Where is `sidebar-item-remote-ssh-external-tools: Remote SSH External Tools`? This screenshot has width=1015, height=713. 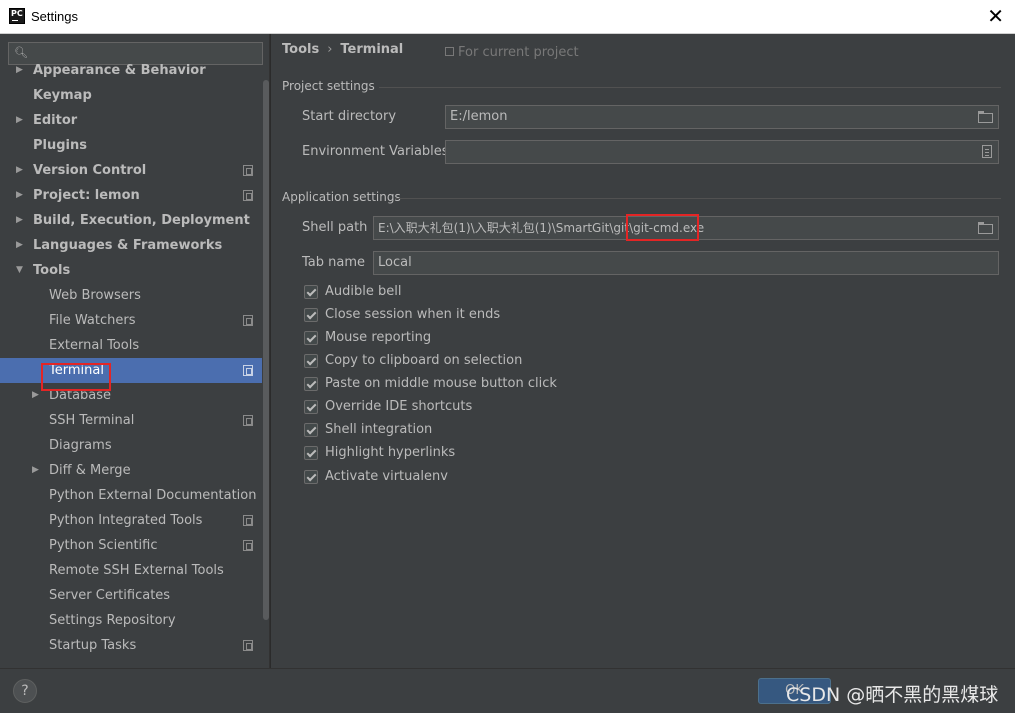
sidebar-item-remote-ssh-external-tools: Remote SSH External Tools is located at coordinates (131, 570).